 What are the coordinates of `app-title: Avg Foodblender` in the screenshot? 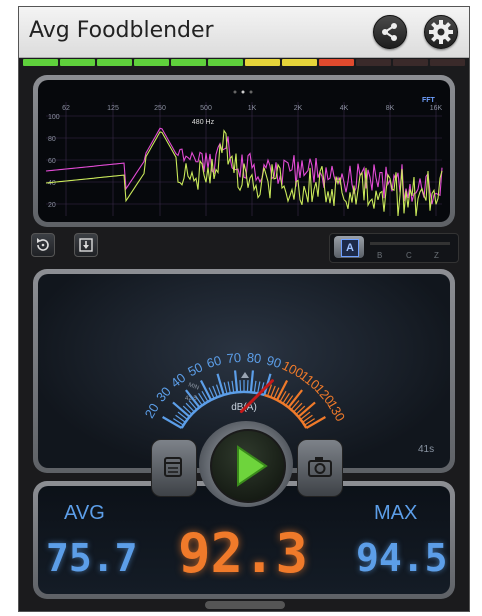 It's located at (121, 30).